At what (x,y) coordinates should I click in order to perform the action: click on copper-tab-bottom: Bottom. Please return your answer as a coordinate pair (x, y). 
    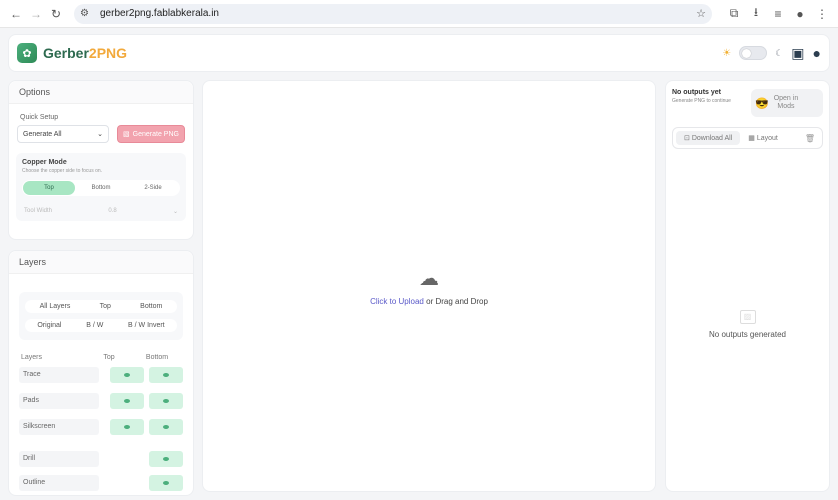
    Looking at the image, I should click on (101, 188).